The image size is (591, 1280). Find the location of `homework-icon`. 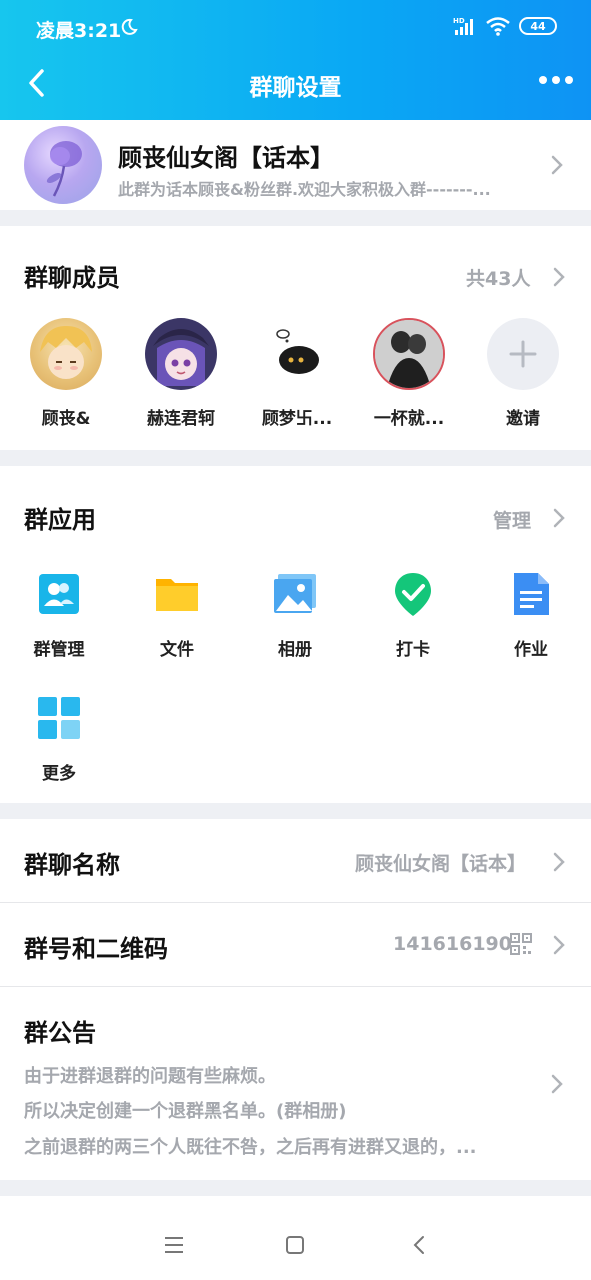

homework-icon is located at coordinates (531, 594).